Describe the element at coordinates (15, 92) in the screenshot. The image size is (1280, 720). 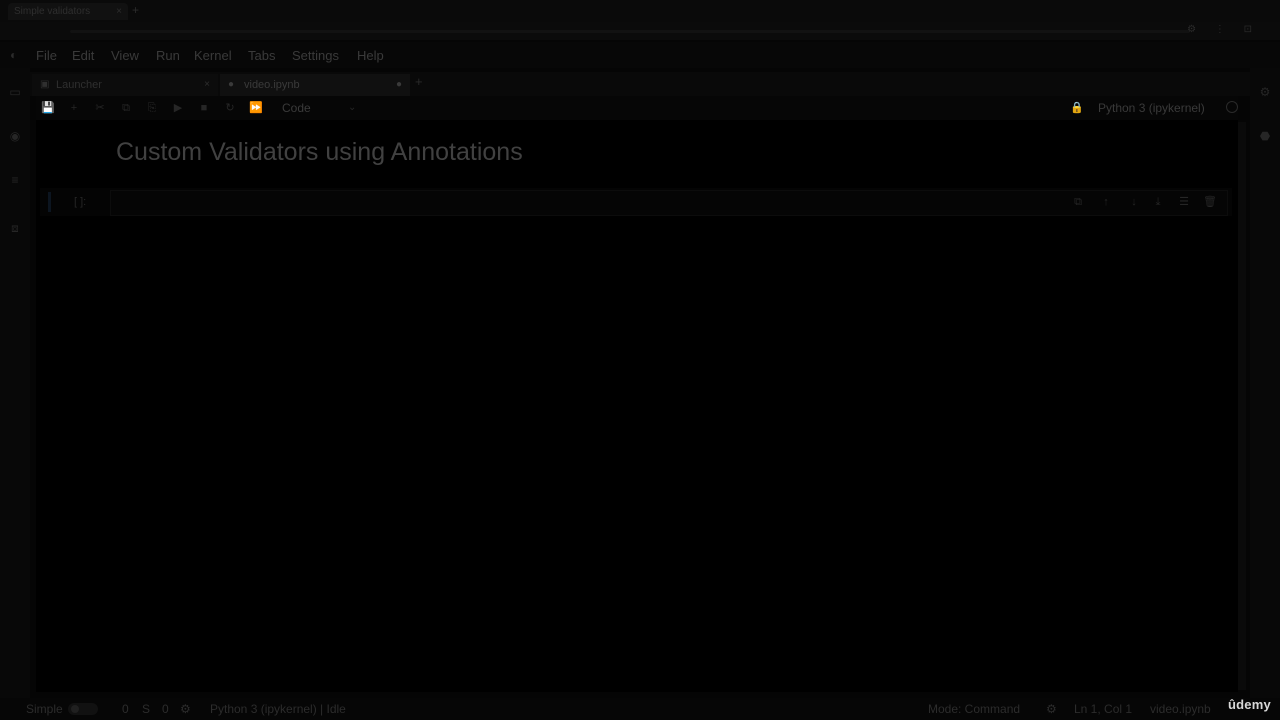
I see `folder-icon: ▭` at that location.